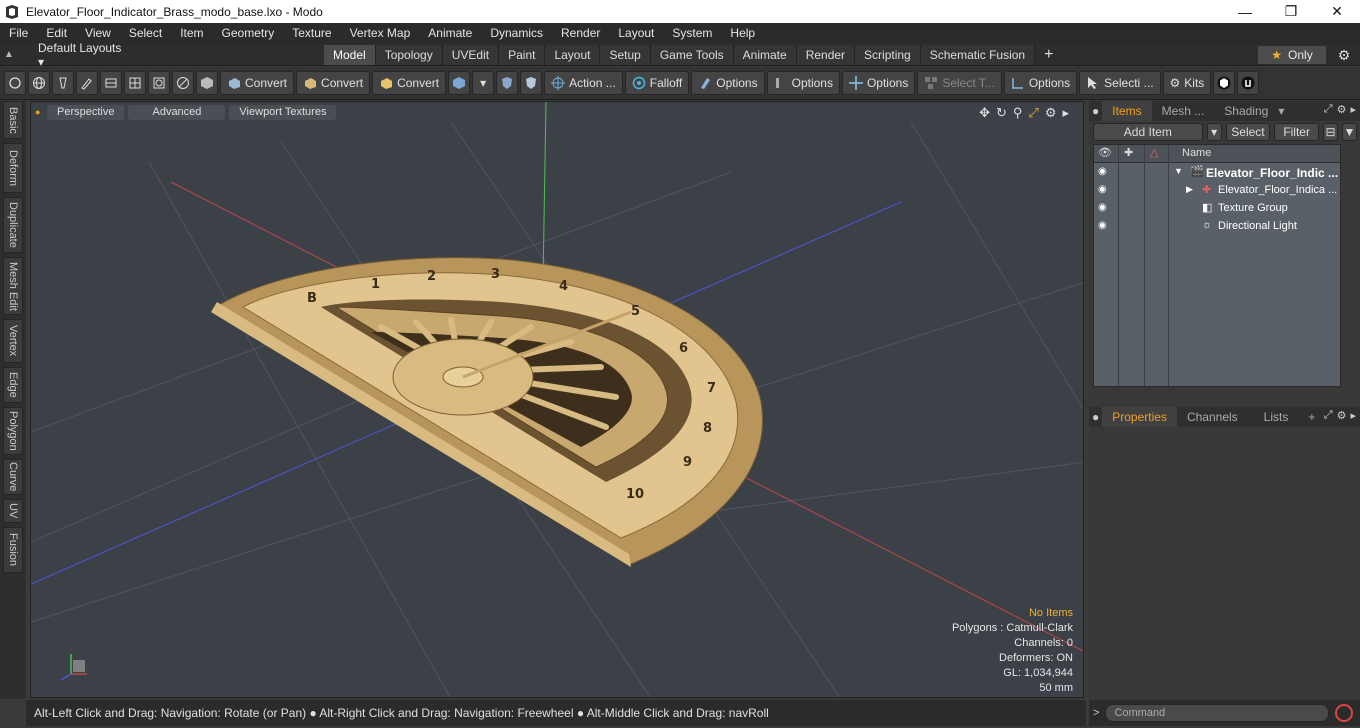  What do you see at coordinates (1212, 417) in the screenshot?
I see `tab-channels: Channels` at bounding box center [1212, 417].